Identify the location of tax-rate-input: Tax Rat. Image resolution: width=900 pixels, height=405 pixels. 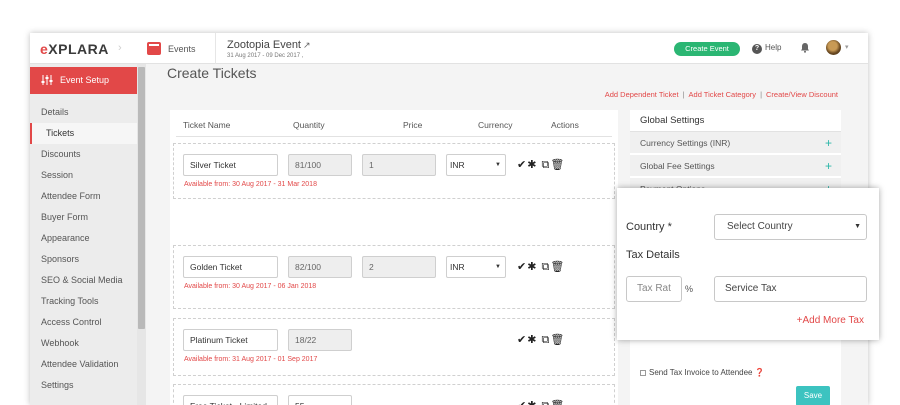
(654, 289).